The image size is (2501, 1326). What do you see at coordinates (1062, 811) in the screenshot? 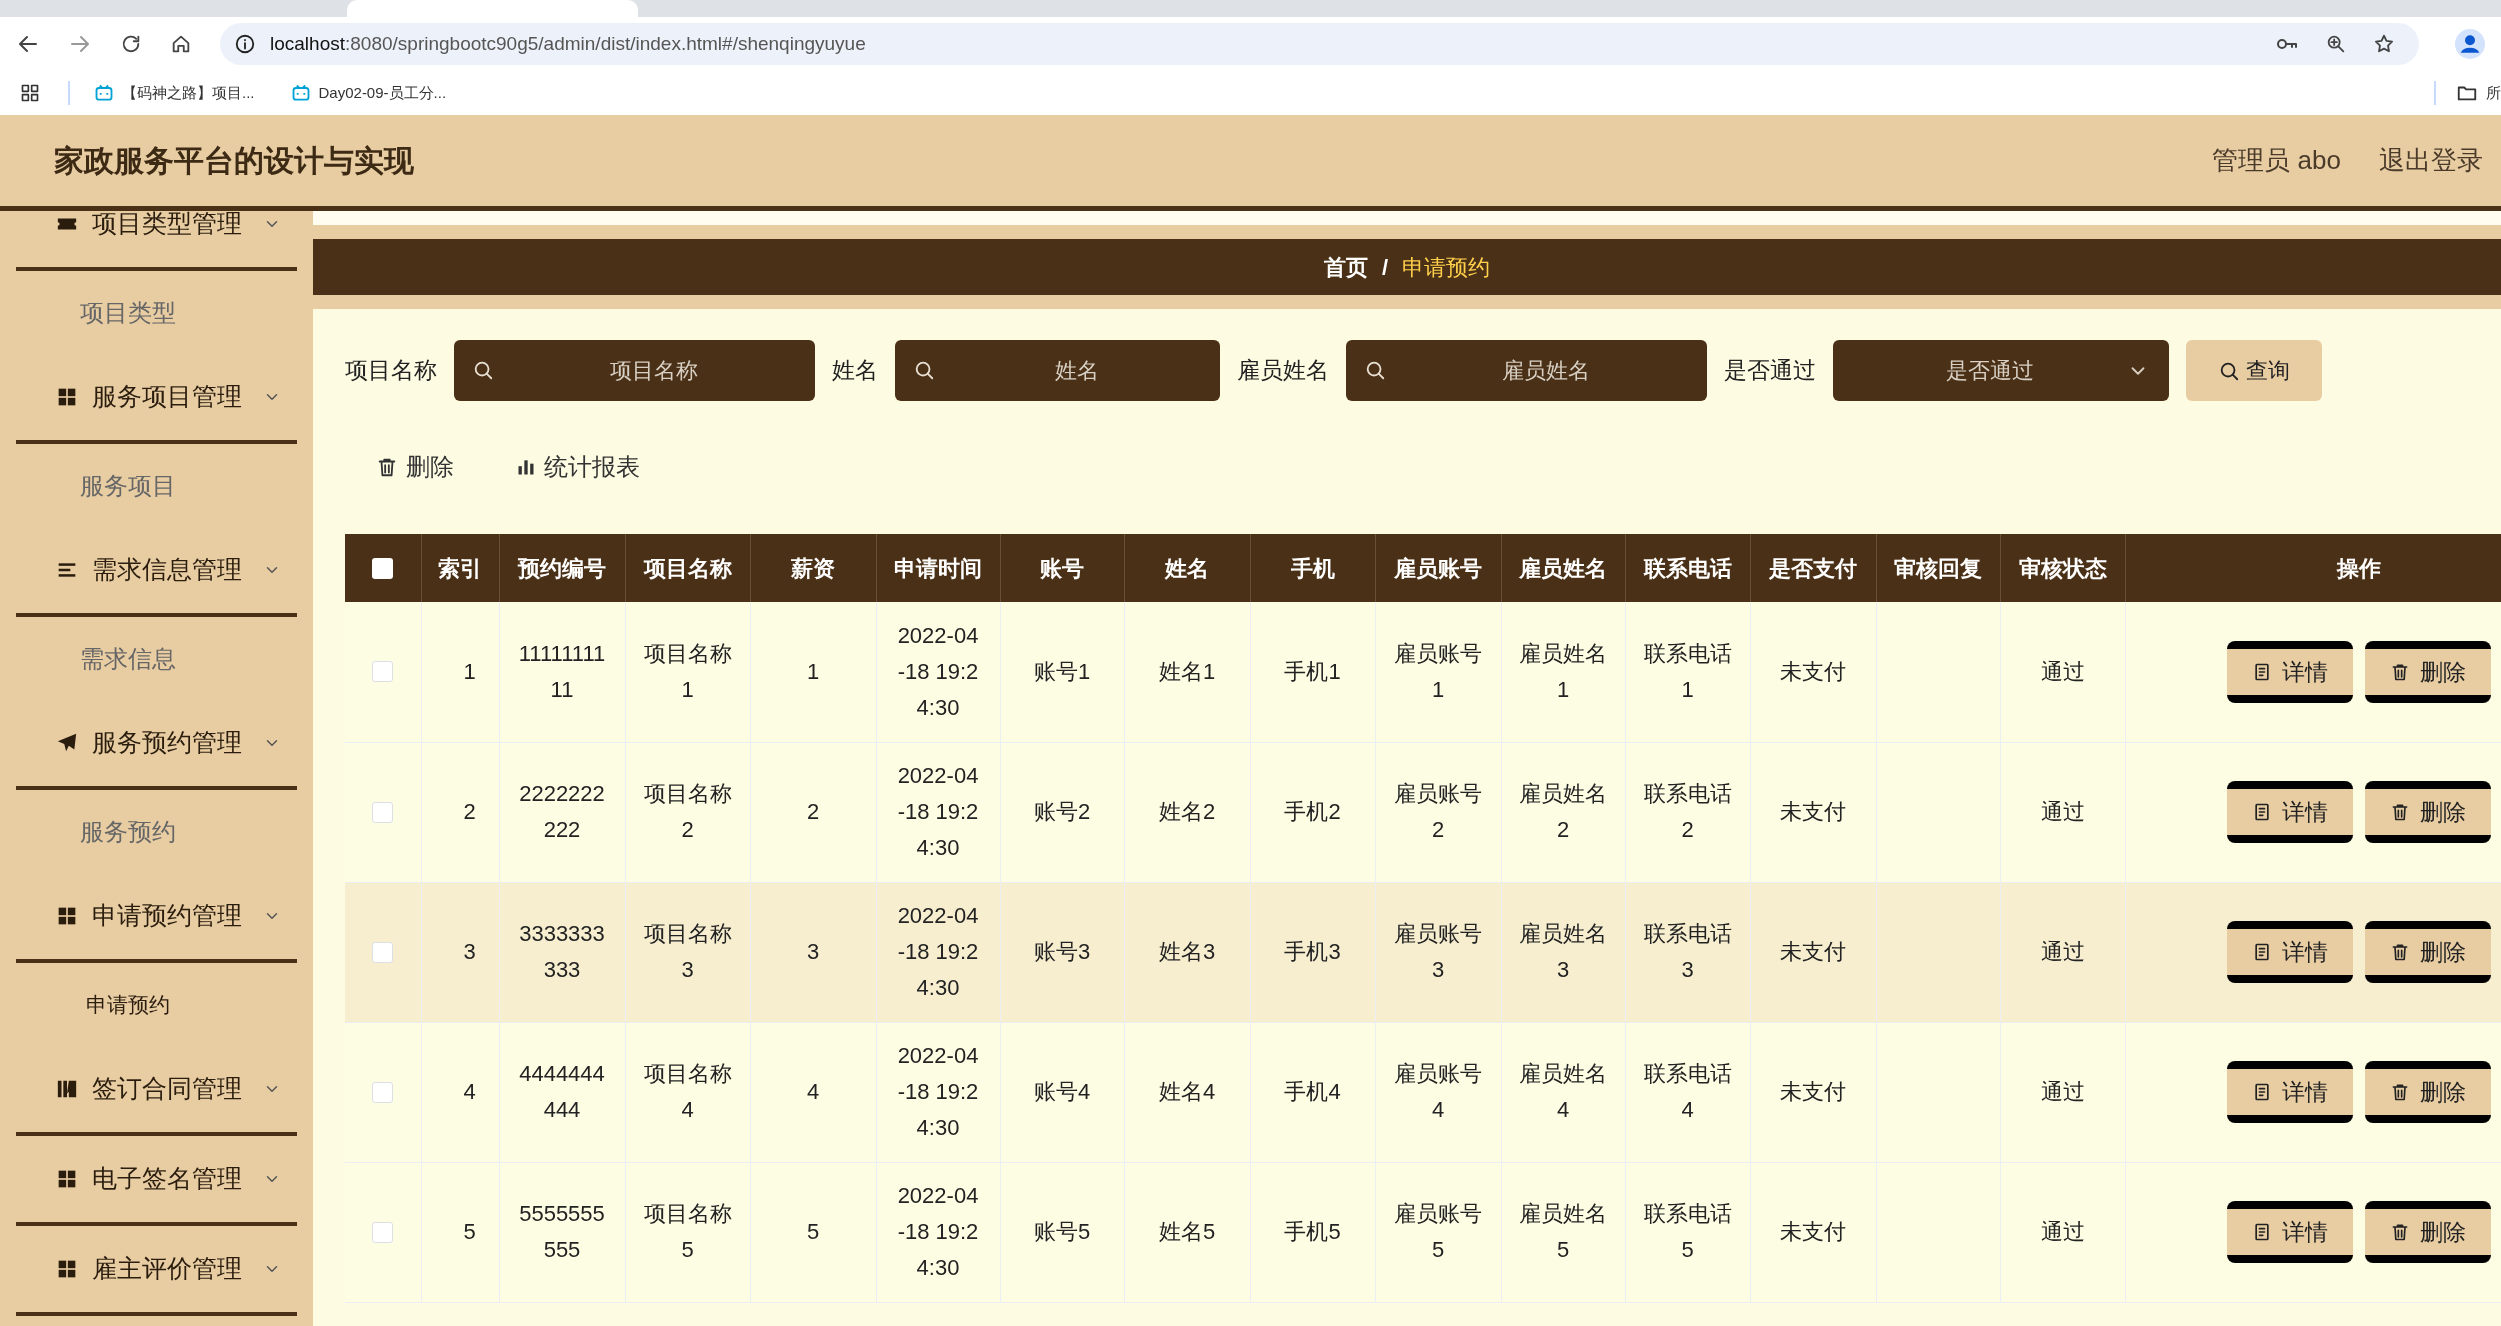
I see `table-cell: 账号2` at bounding box center [1062, 811].